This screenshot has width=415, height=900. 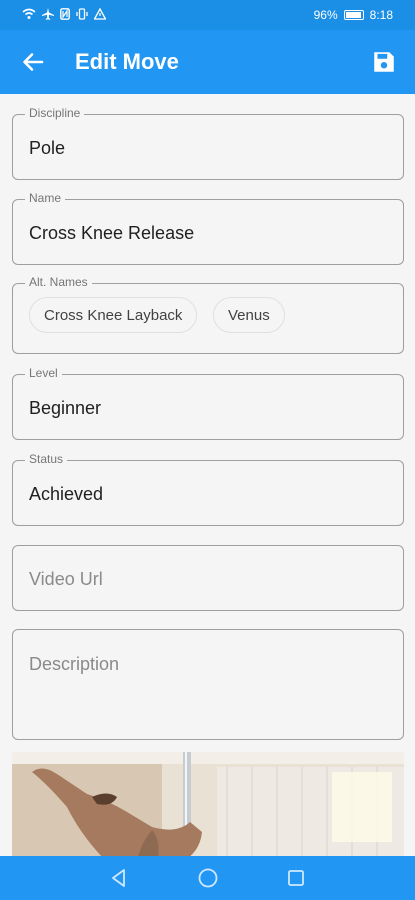 What do you see at coordinates (208, 228) in the screenshot?
I see `name-field: Name Cross Knee Release` at bounding box center [208, 228].